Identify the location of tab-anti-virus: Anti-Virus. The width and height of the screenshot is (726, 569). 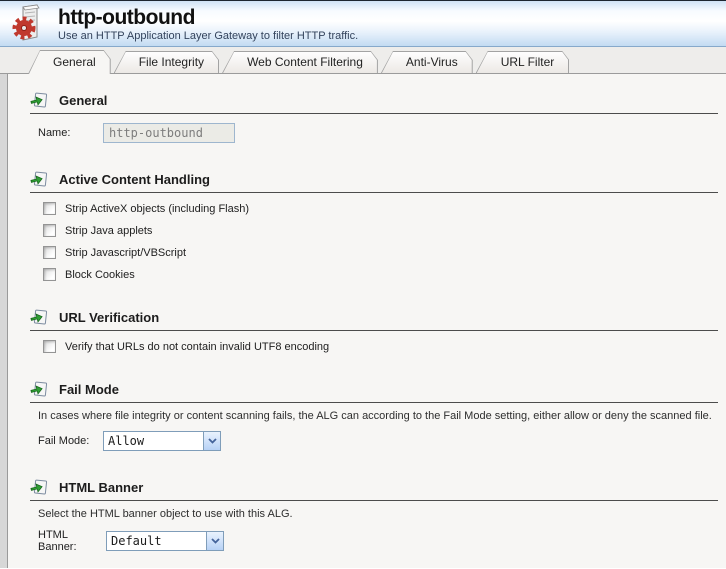
(427, 62).